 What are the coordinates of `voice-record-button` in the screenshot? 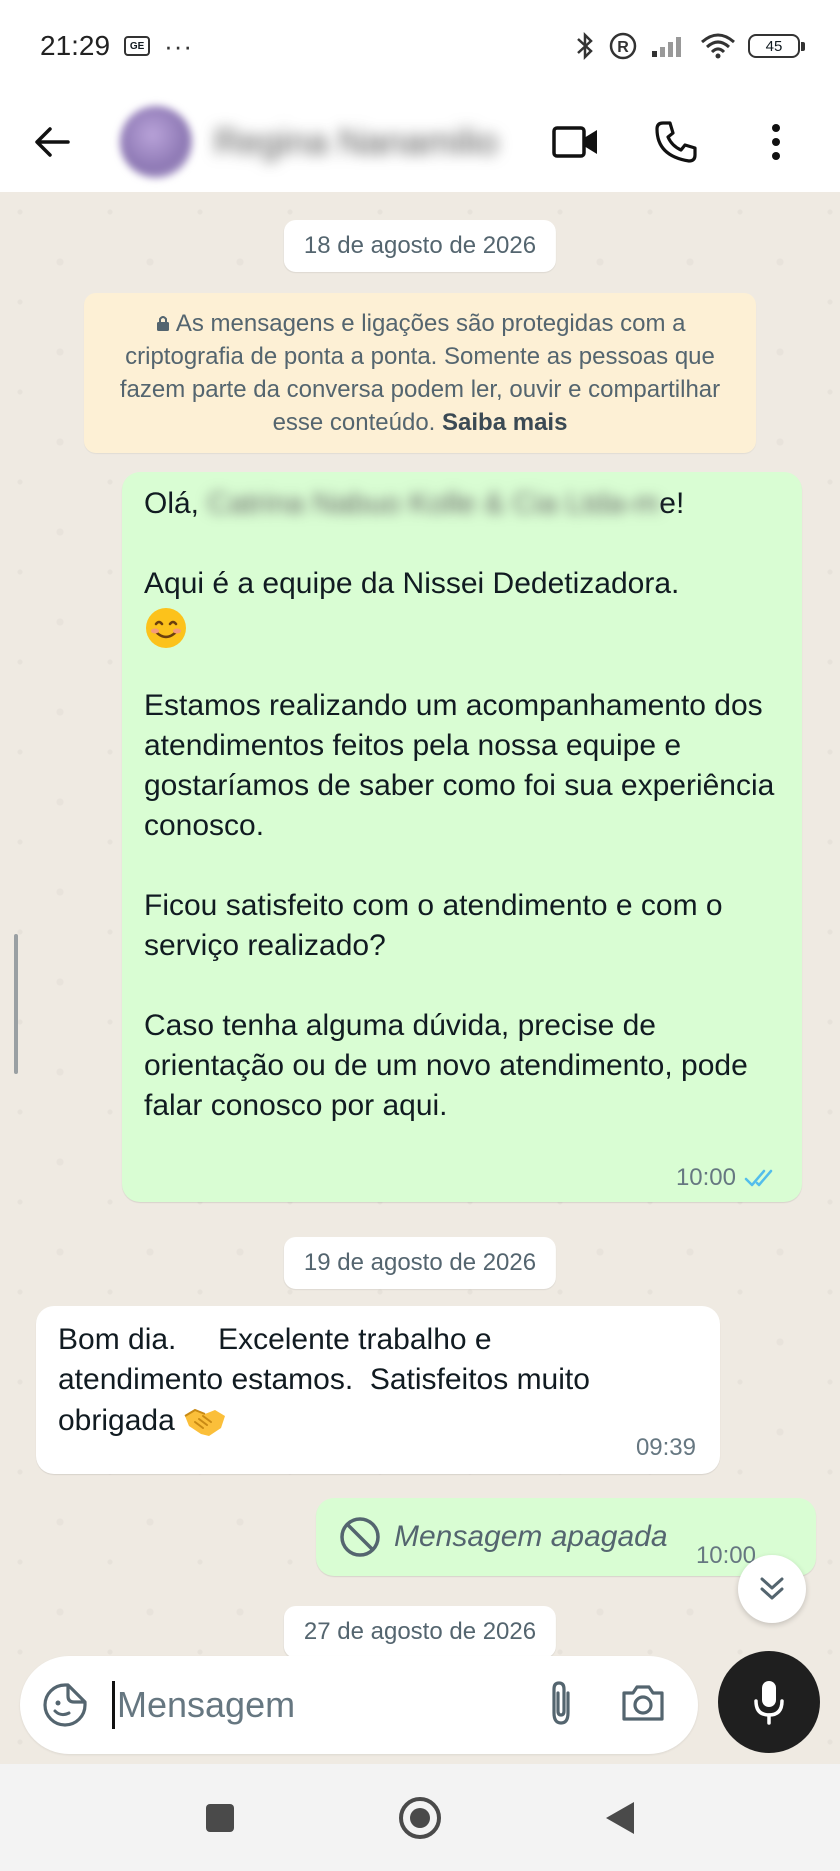 It's located at (769, 1702).